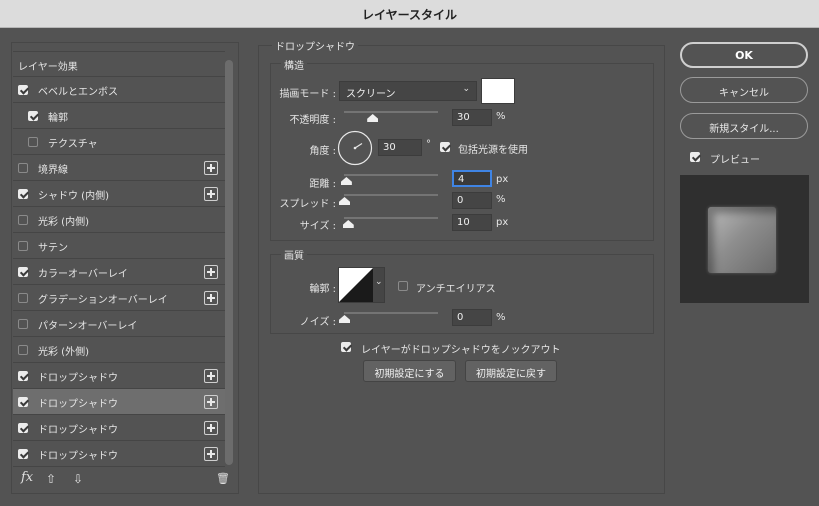  Describe the element at coordinates (391, 112) in the screenshot. I see `opacity-slider-track` at that location.